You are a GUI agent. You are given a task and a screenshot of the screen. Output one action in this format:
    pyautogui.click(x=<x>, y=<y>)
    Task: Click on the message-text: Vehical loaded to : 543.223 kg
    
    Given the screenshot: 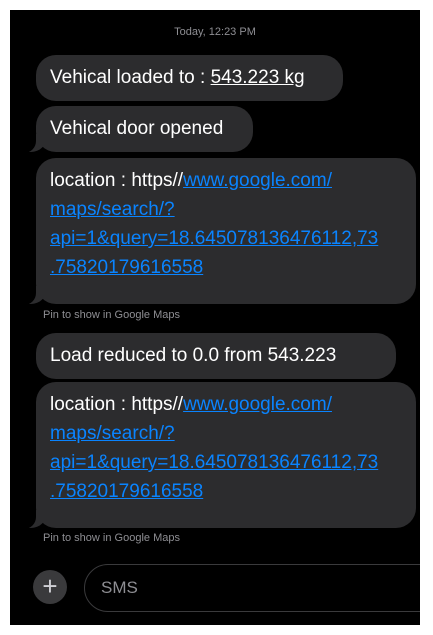 What is the action you would take?
    pyautogui.click(x=177, y=77)
    